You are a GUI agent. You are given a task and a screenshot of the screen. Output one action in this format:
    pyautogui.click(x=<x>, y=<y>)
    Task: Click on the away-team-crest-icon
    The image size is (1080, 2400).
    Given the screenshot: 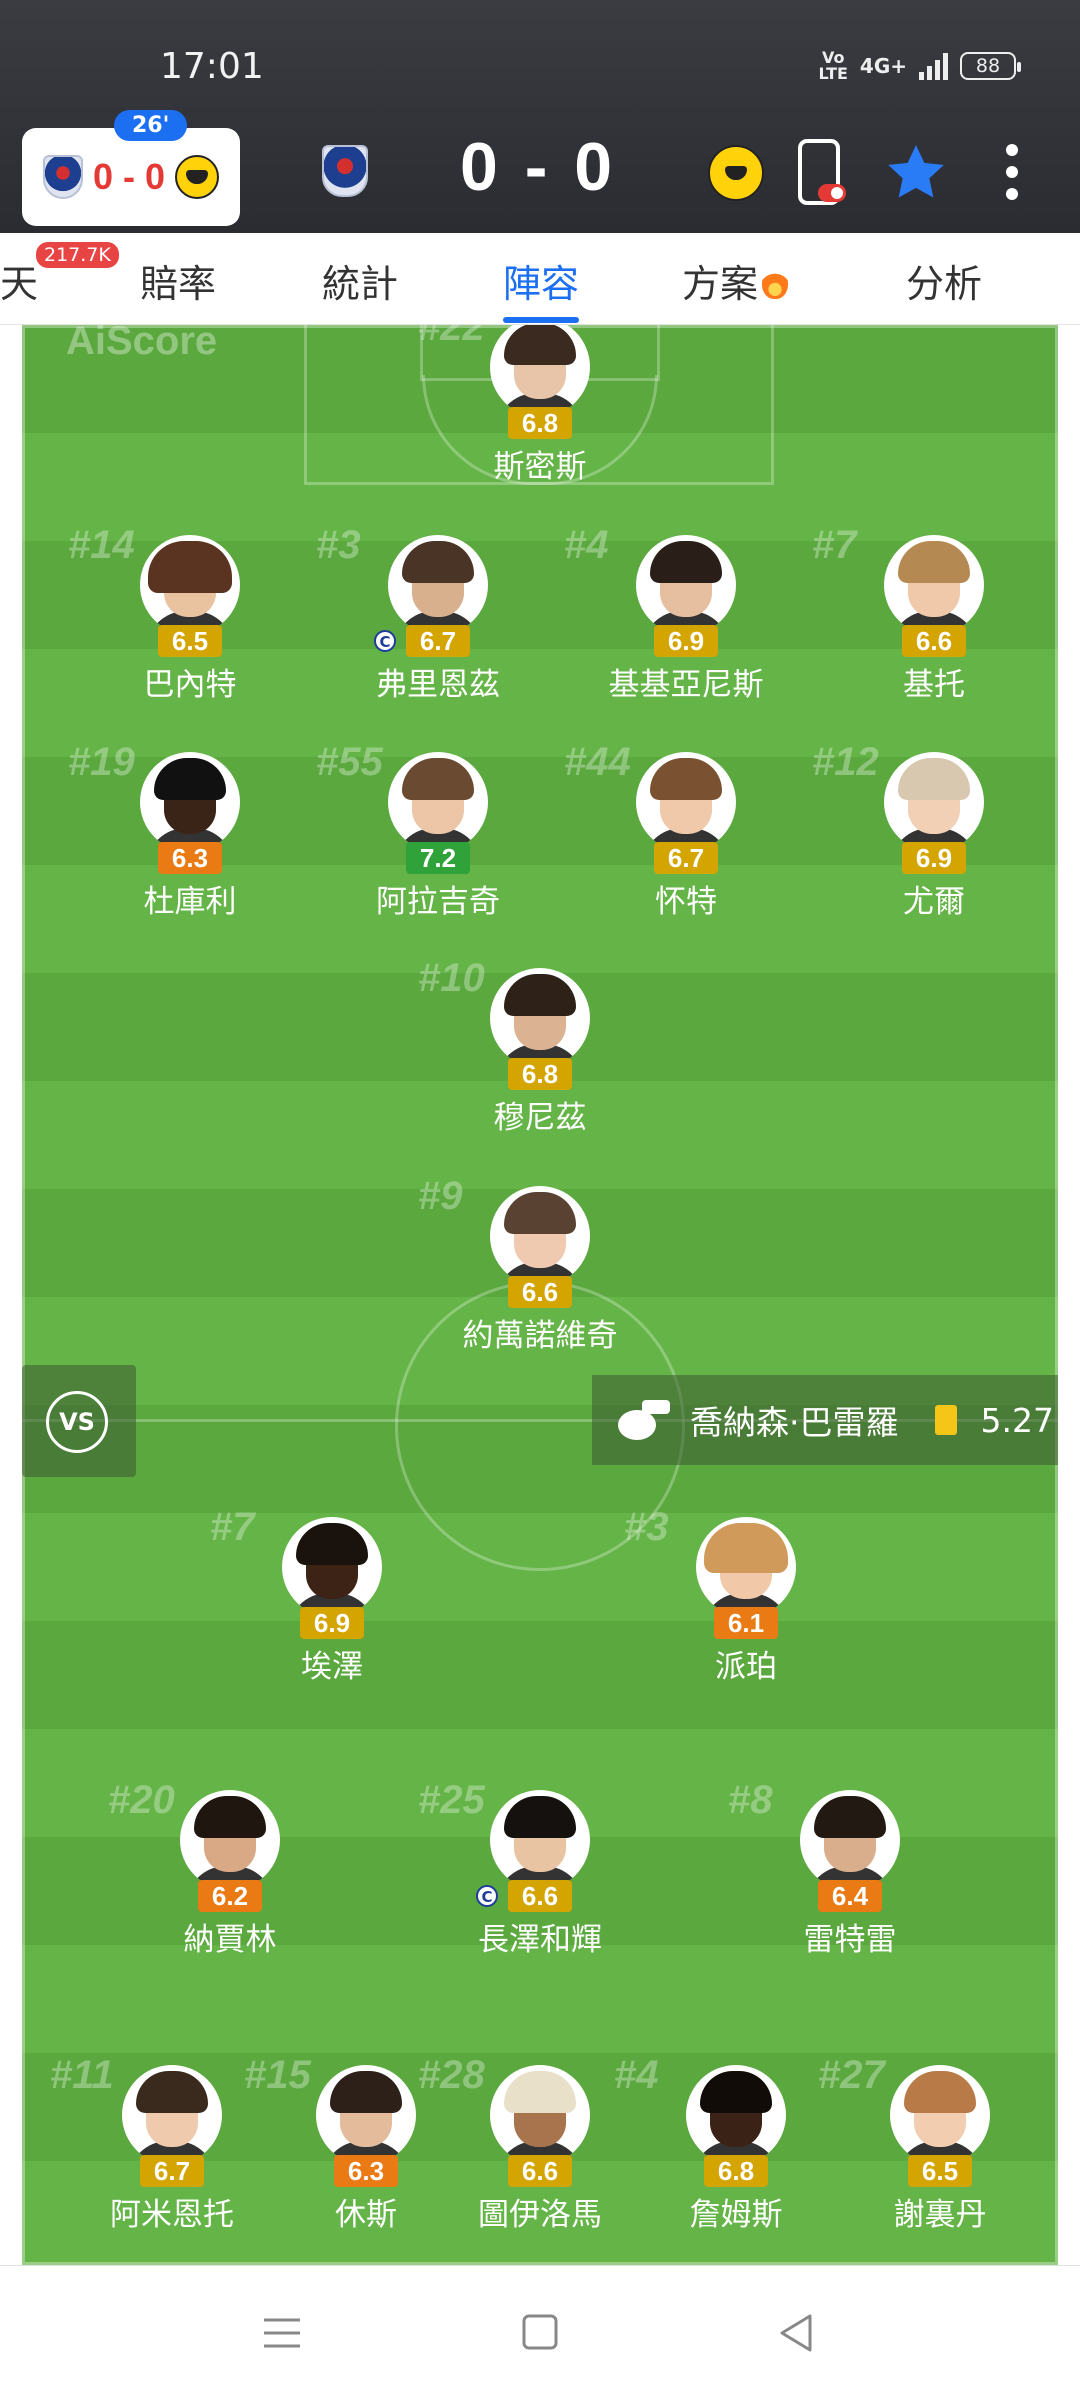 What is the action you would take?
    pyautogui.click(x=736, y=173)
    